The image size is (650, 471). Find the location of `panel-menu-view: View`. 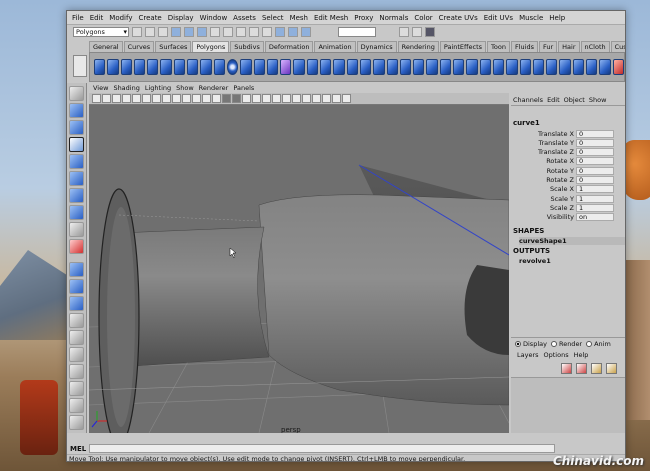

panel-menu-view: View is located at coordinates (100, 88).